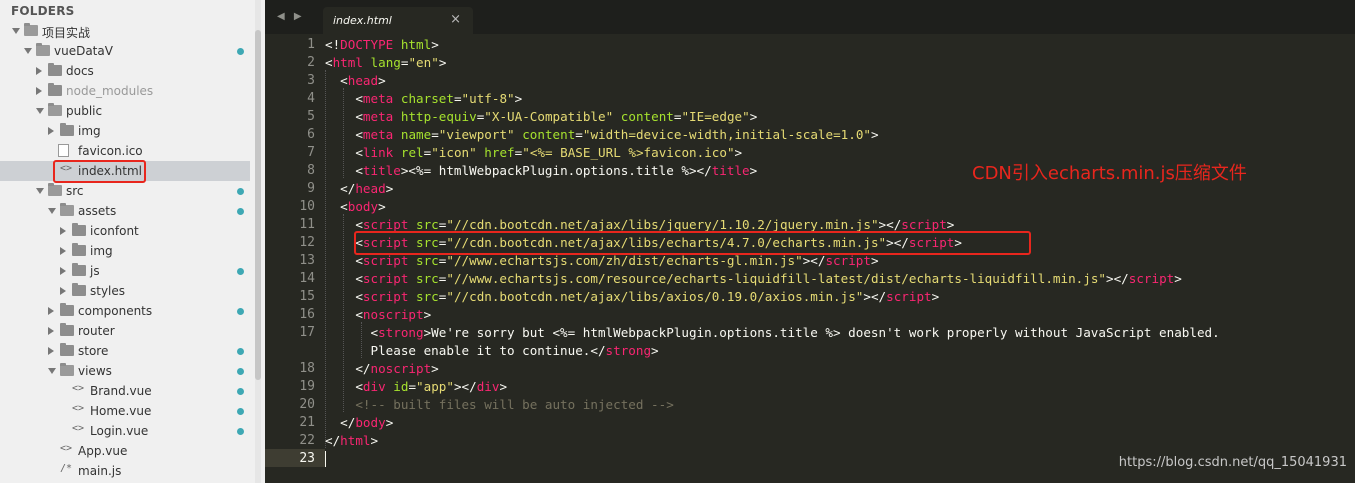  I want to click on code-line-3: <head>, so click(355, 80).